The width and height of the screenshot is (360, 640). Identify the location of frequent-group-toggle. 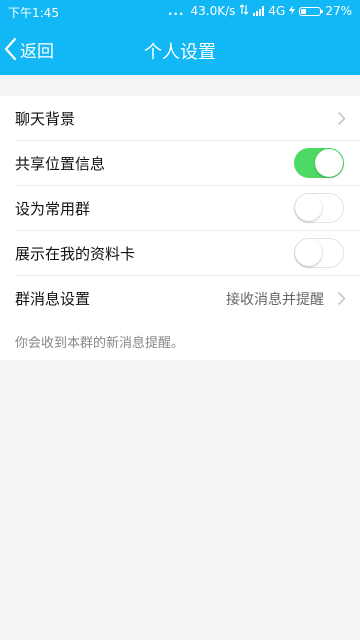
(319, 208).